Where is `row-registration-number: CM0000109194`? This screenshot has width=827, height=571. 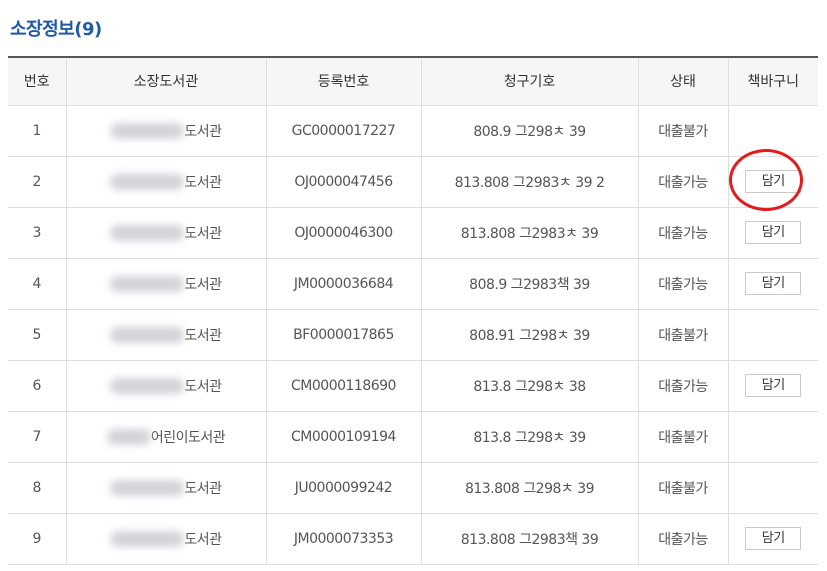
row-registration-number: CM0000109194 is located at coordinates (344, 437).